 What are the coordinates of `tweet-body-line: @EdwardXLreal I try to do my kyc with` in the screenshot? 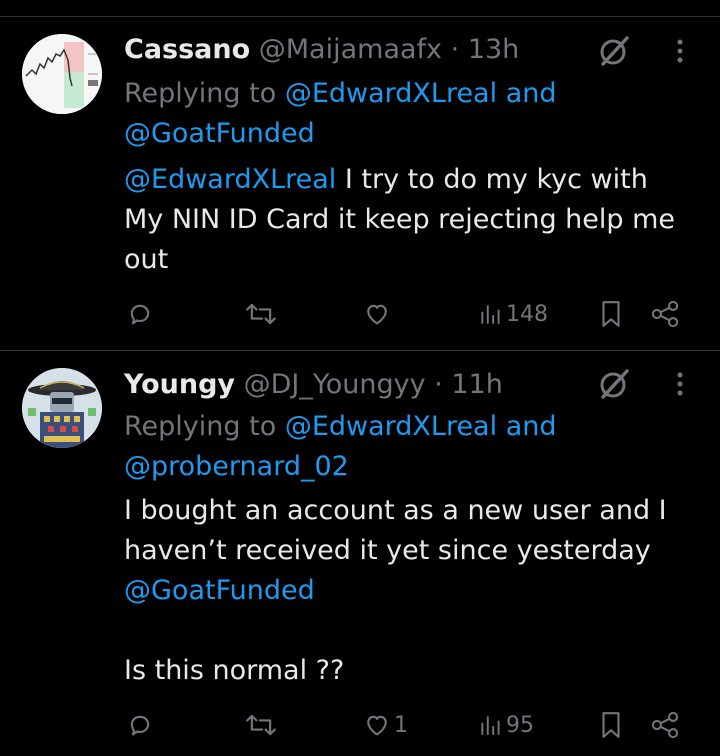 It's located at (410, 180).